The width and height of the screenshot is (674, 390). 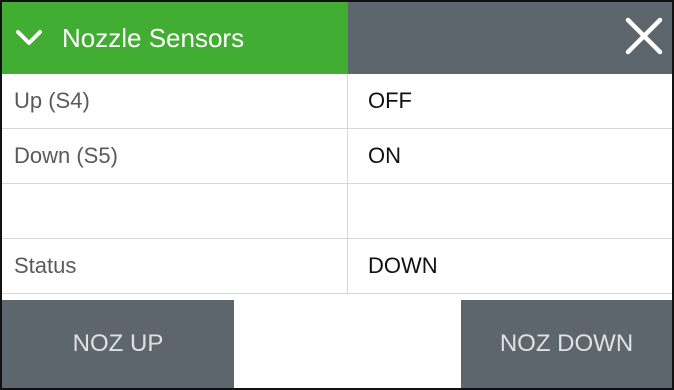 I want to click on close-icon, so click(x=644, y=38).